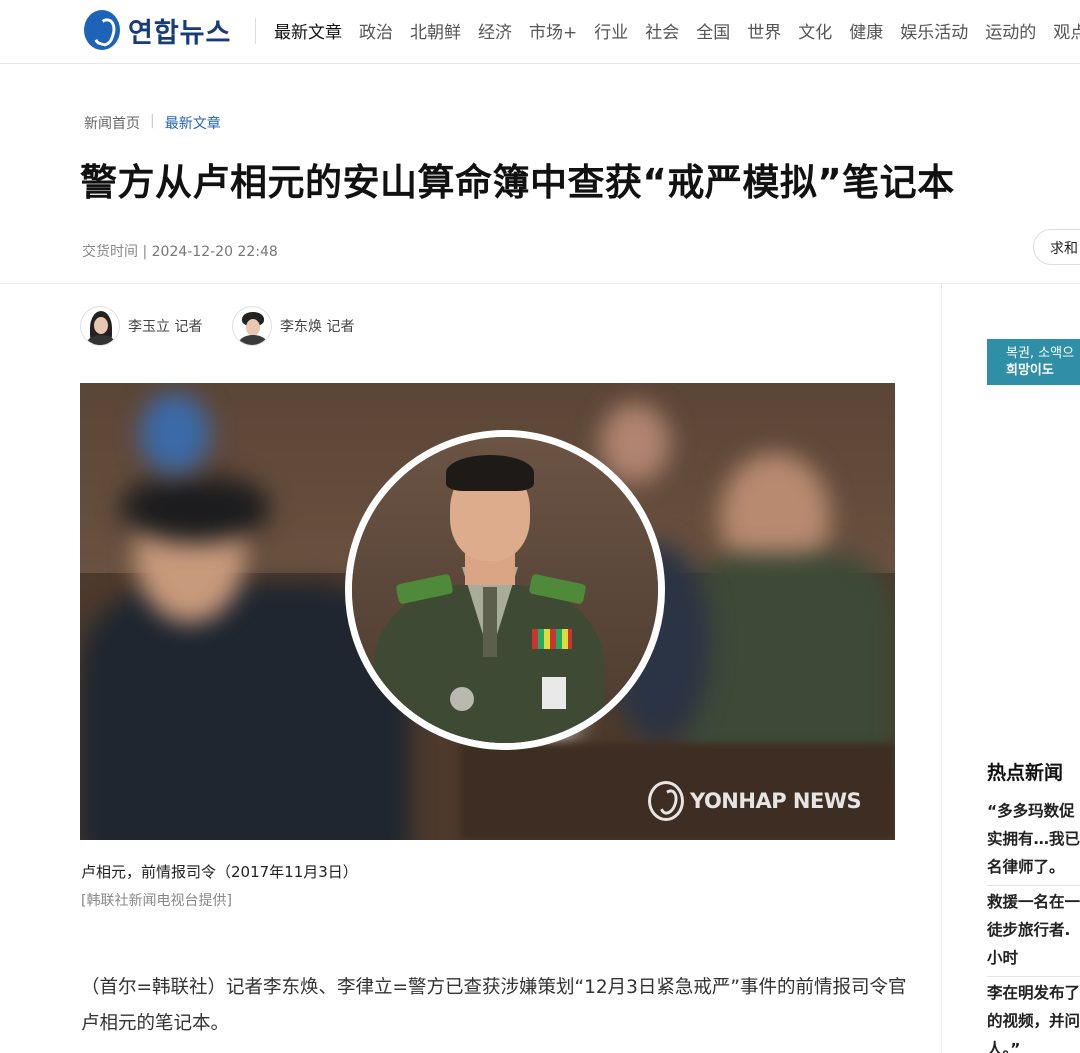 The height and width of the screenshot is (1053, 1080). Describe the element at coordinates (1033, 902) in the screenshot. I see `hot-news-line: 救援一名在一` at that location.